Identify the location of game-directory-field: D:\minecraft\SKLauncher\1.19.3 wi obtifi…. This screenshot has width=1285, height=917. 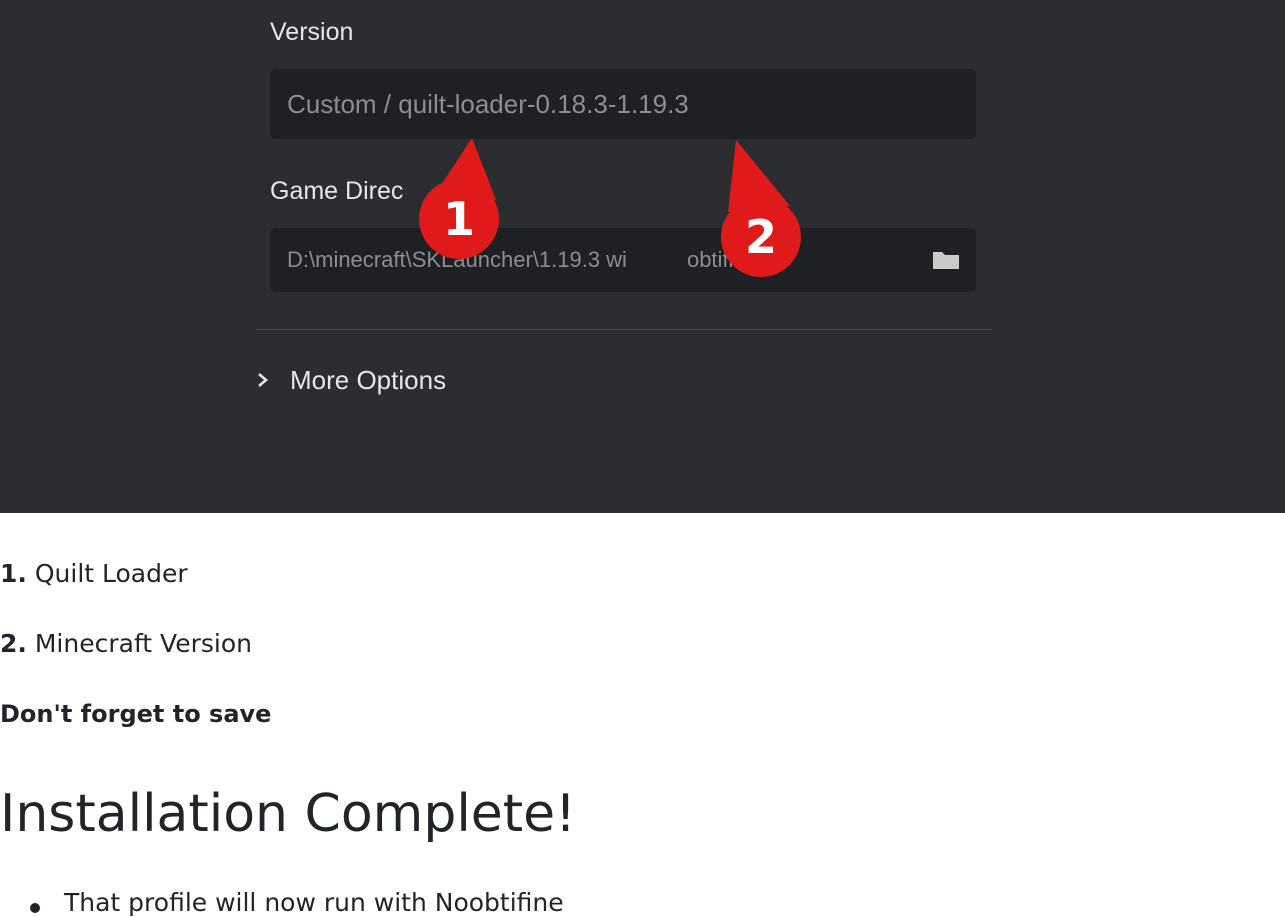
(623, 260).